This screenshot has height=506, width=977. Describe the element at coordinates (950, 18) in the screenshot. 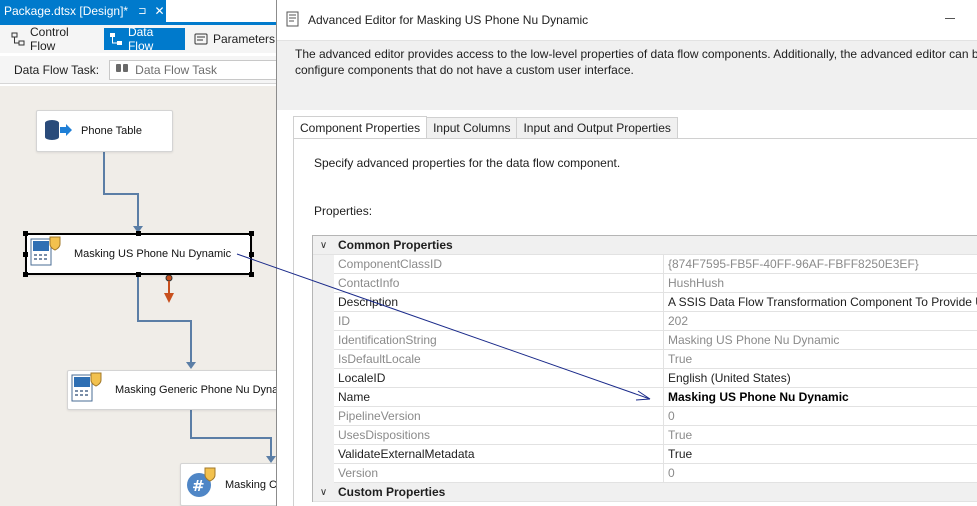

I see `minimize-button` at that location.